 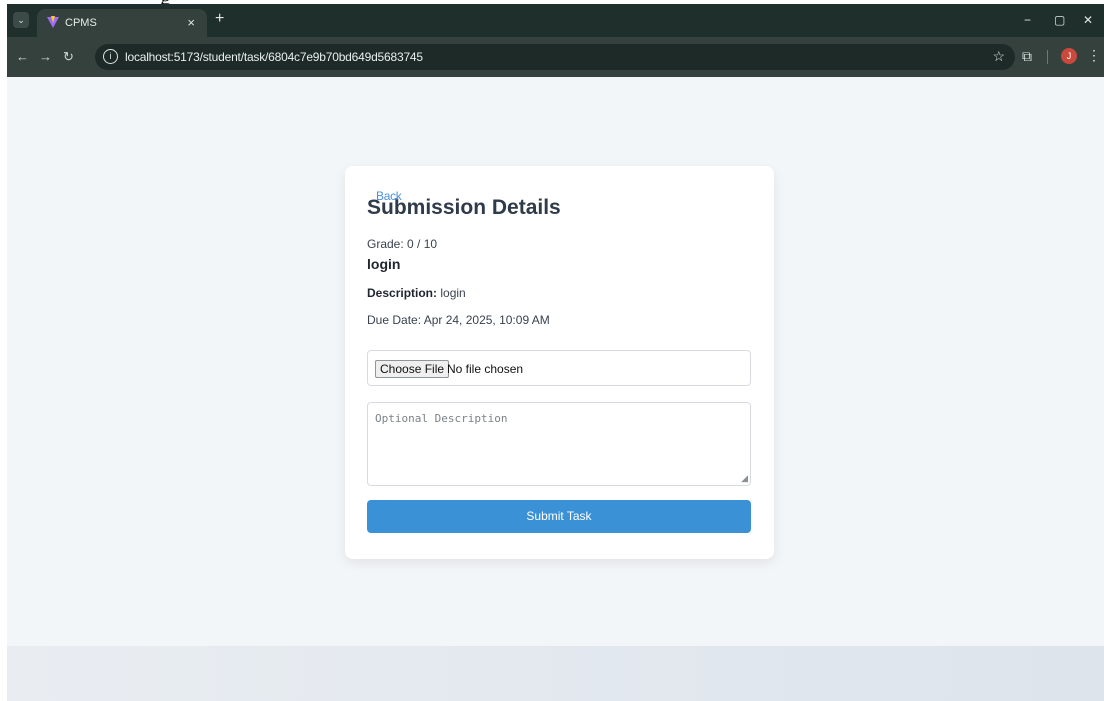 I want to click on new-tab-button: +, so click(x=219, y=19).